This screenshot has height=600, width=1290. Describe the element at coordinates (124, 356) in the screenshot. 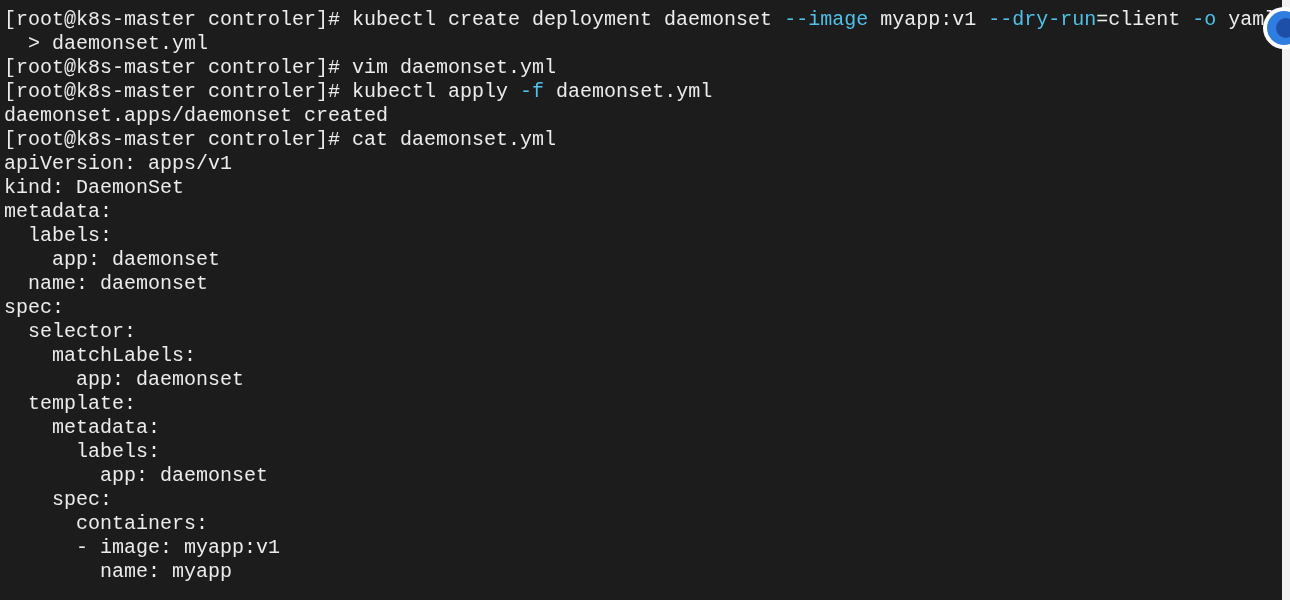

I see `terminal-line: matchLabels:` at that location.